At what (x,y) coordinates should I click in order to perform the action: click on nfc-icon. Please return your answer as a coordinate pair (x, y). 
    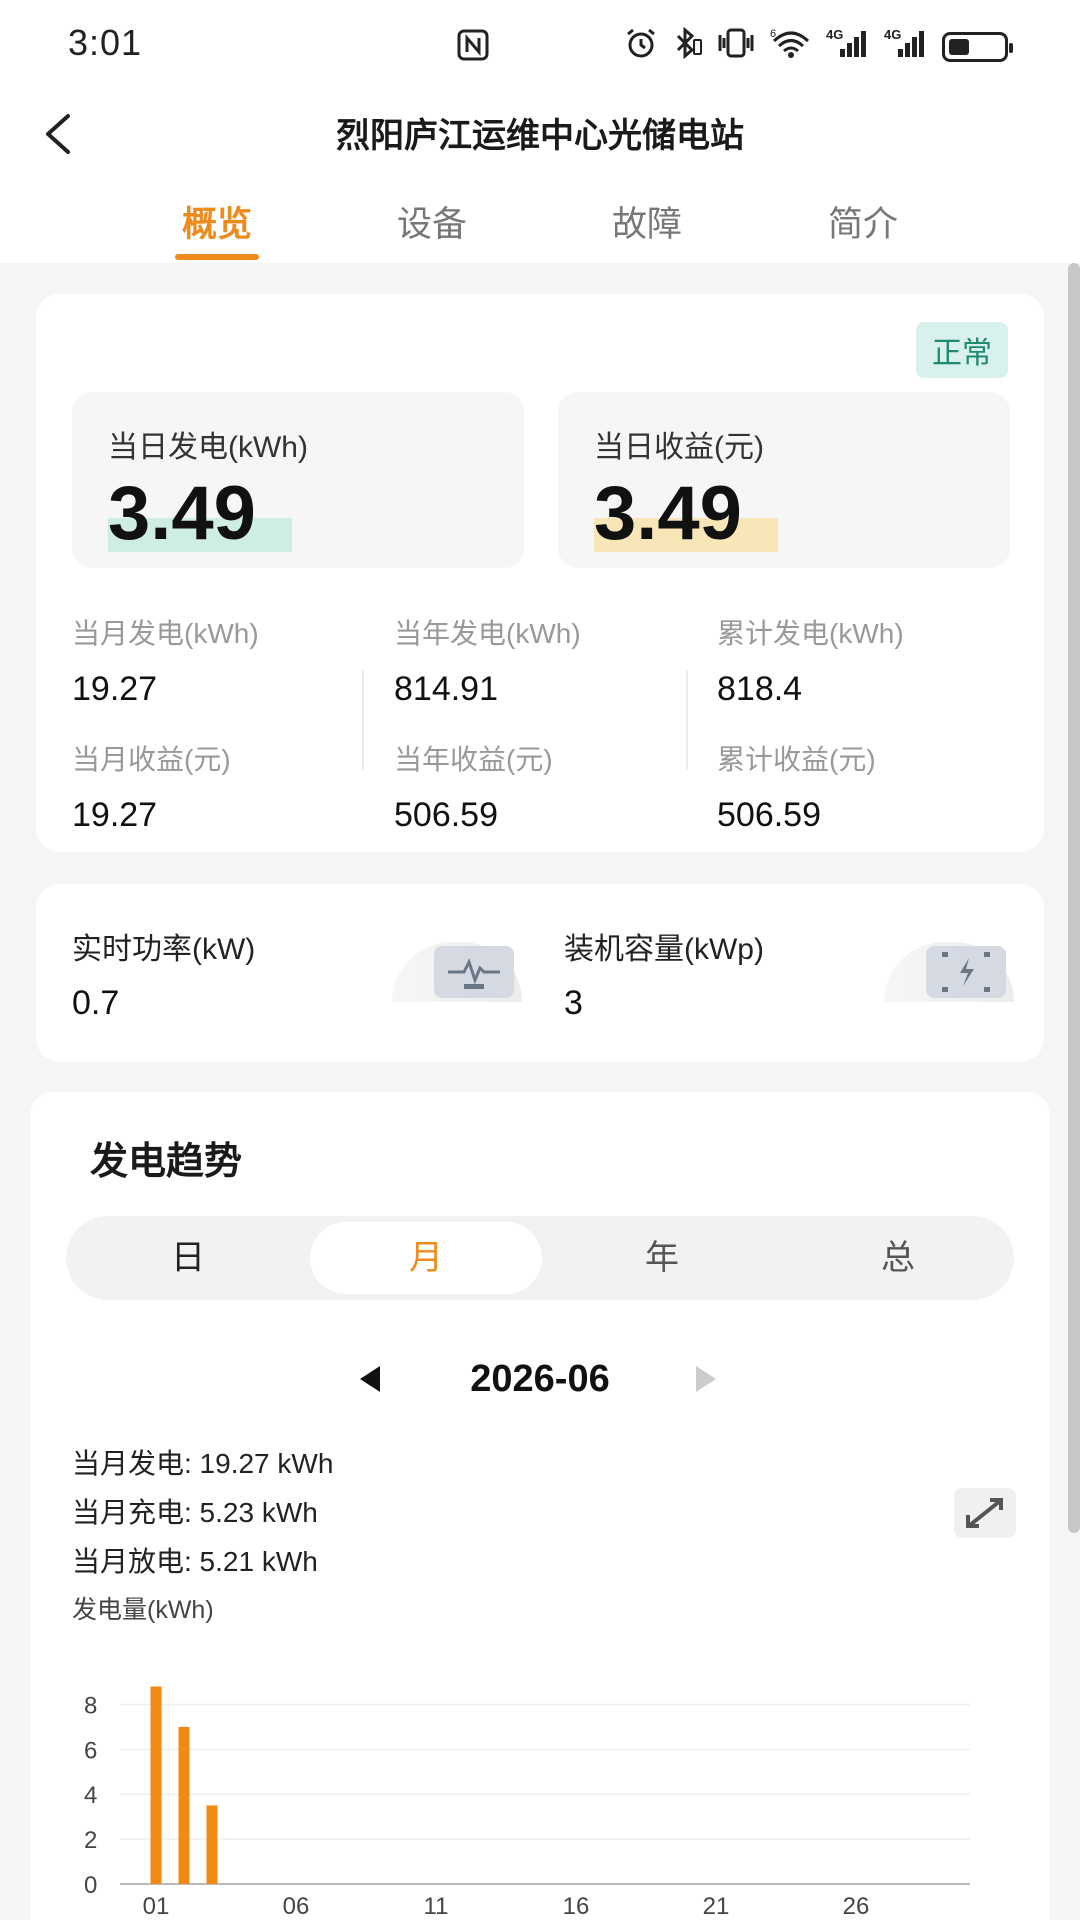
    Looking at the image, I should click on (473, 48).